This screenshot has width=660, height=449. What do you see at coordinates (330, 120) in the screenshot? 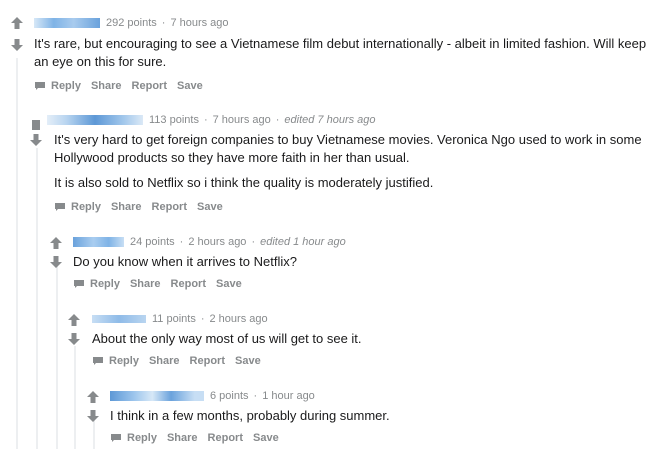
I see `edited-timestamp: edited 7 hours ago` at bounding box center [330, 120].